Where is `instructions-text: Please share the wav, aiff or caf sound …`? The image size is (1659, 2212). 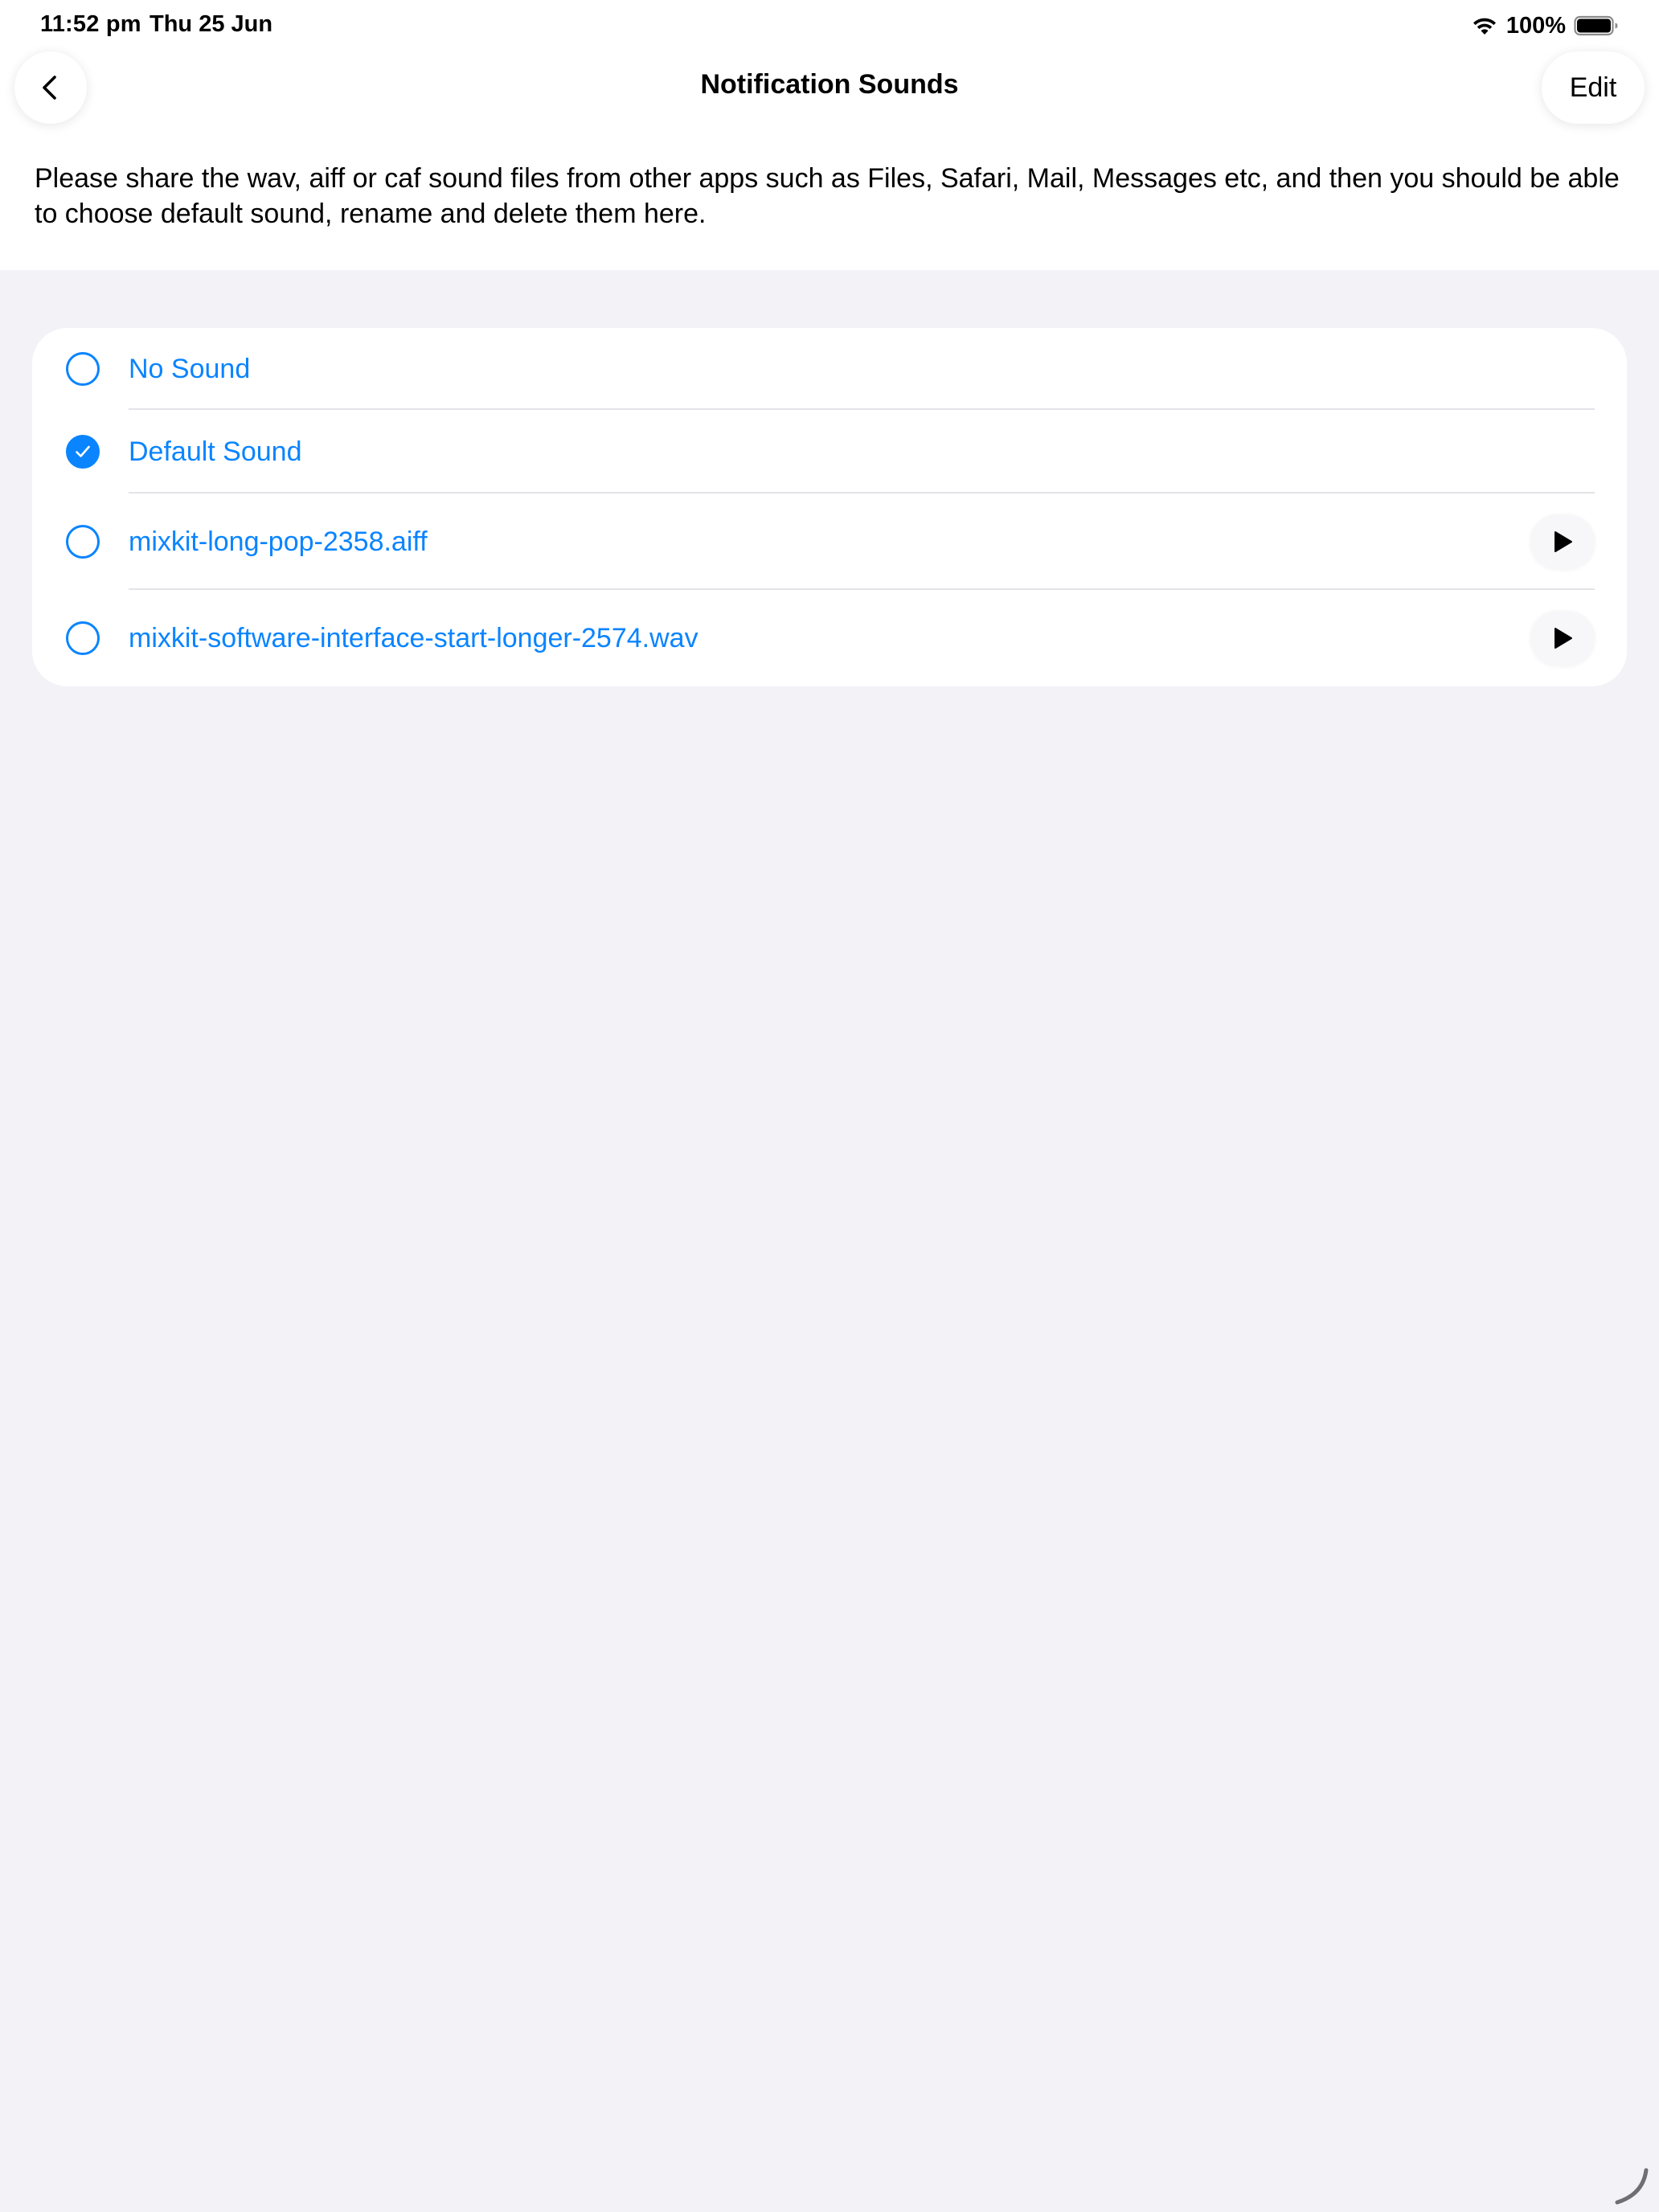
instructions-text: Please share the wav, aiff or caf sound … is located at coordinates (827, 196).